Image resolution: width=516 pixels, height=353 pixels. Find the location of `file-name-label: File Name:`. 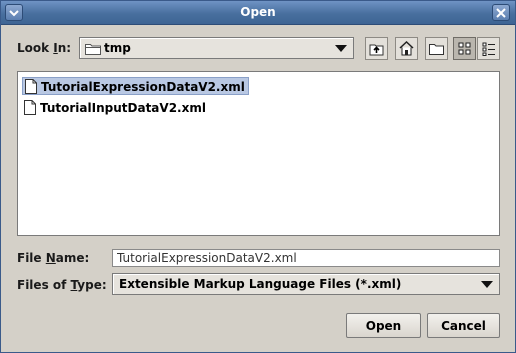

file-name-label: File Name: is located at coordinates (53, 258).